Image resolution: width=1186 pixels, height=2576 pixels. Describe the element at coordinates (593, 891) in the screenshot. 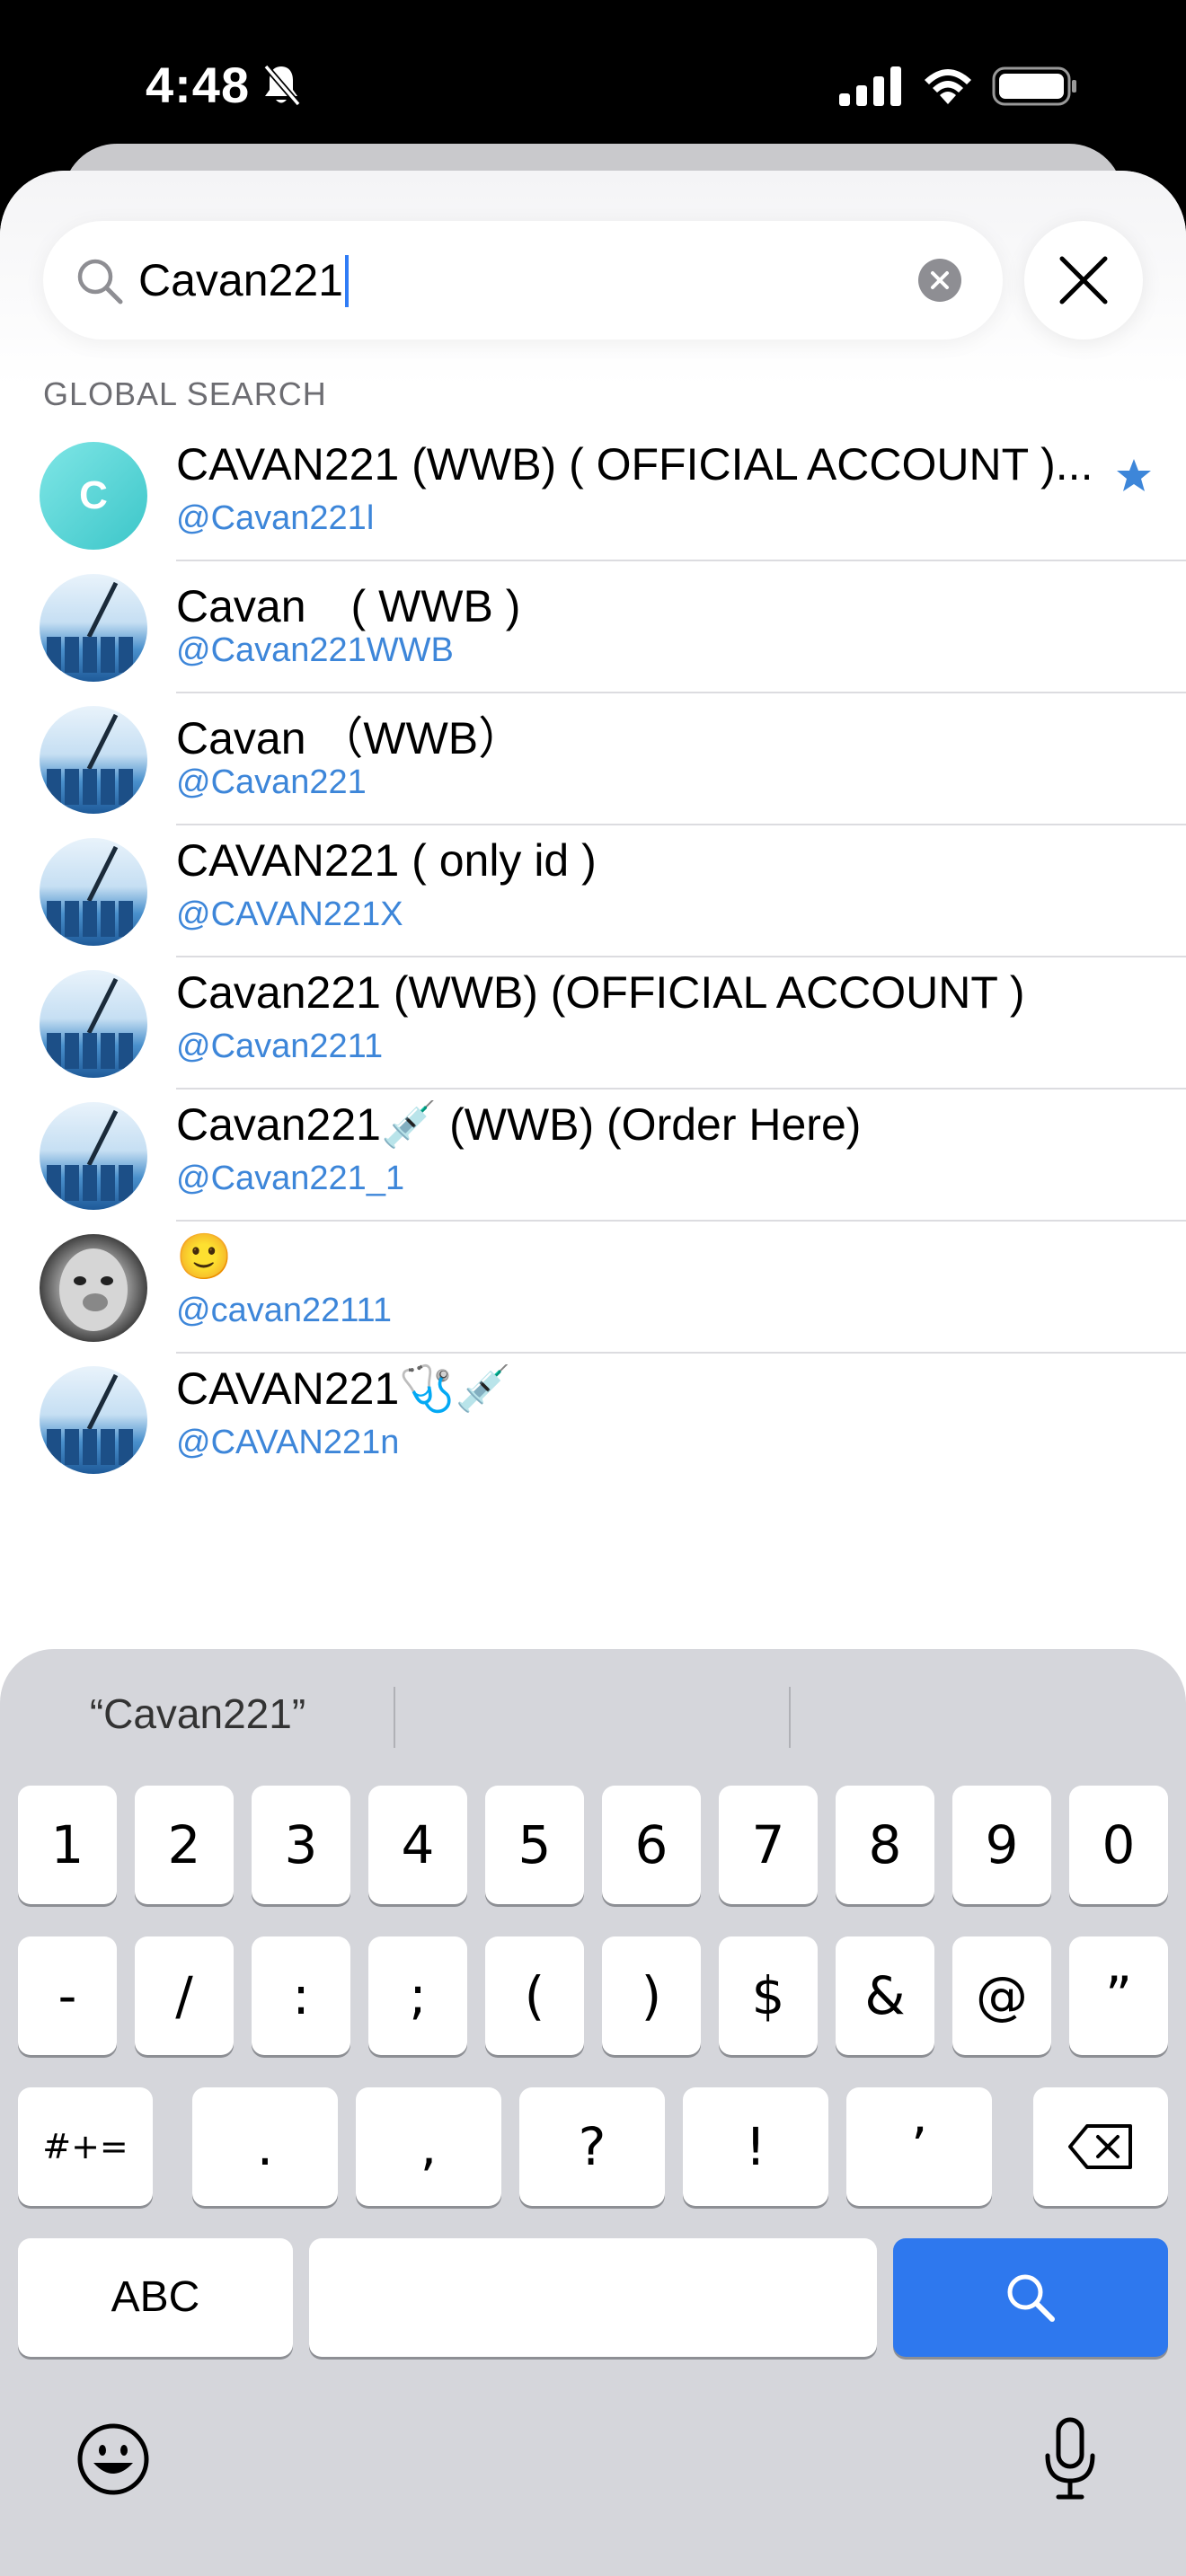

I see `result-row: CAVAN221 ( only id ) @CAVAN221X` at that location.